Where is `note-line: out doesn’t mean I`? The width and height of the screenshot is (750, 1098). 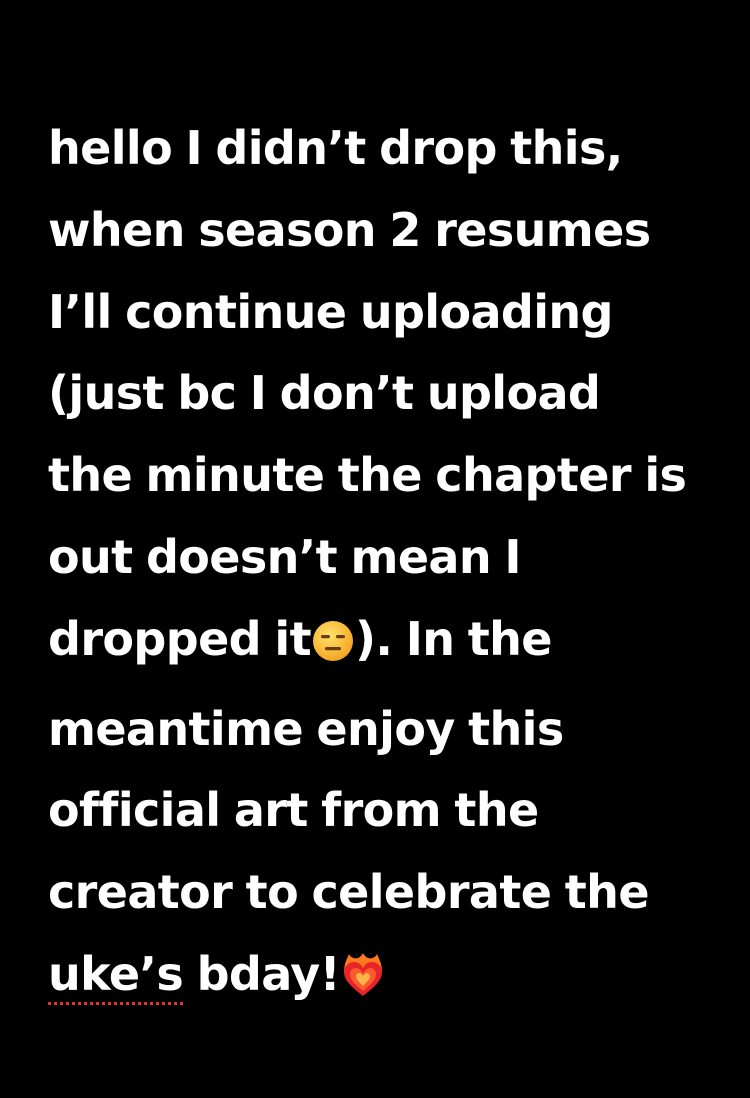
note-line: out doesn’t mean I is located at coordinates (285, 556).